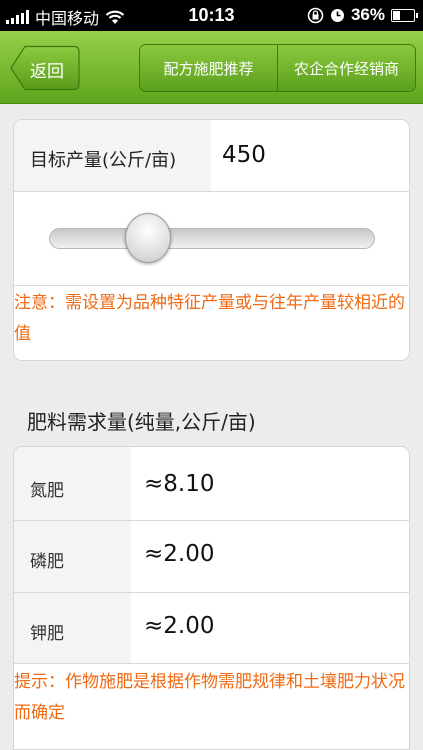 This screenshot has height=750, width=423. I want to click on nav-bar: 返回 配方施肥推荐 农企合作经销商, so click(211, 67).